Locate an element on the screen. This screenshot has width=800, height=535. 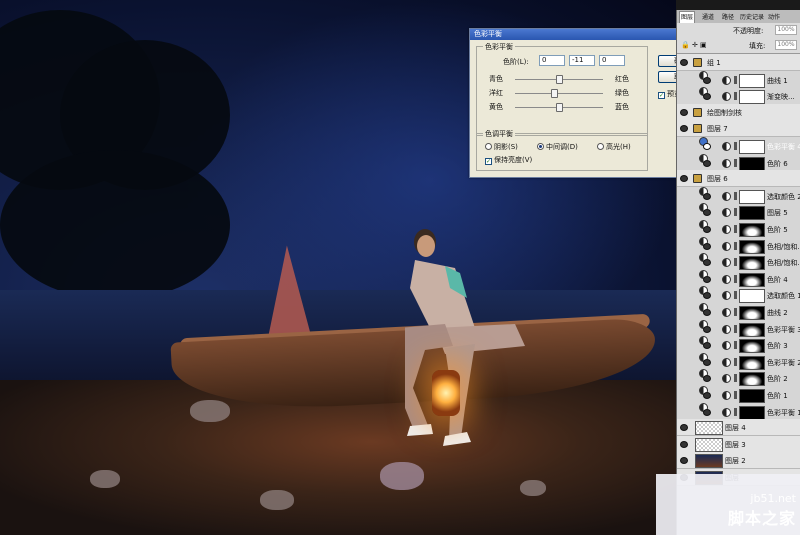
layer-row: 色阶 5 is located at coordinates (743, 228).